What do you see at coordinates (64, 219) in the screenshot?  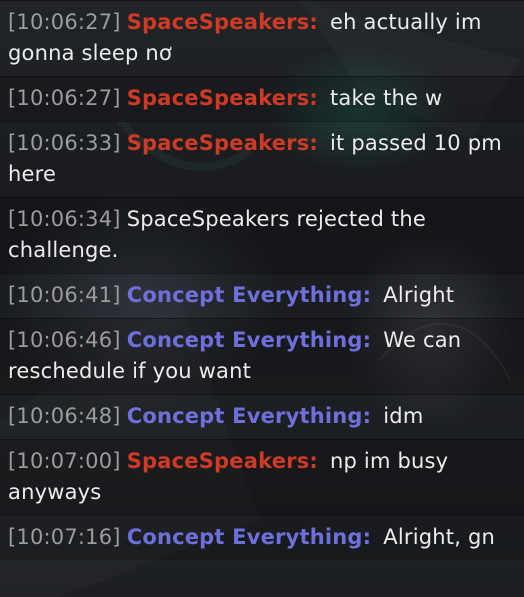 I see `timestamp: [10:06:34]` at bounding box center [64, 219].